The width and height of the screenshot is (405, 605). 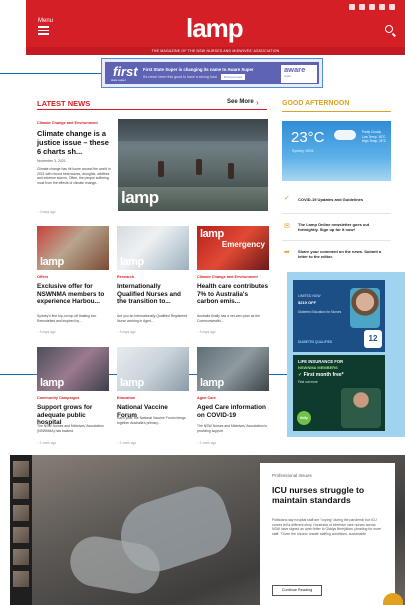 I want to click on aware-super-logo: aware super, so click(x=299, y=74).